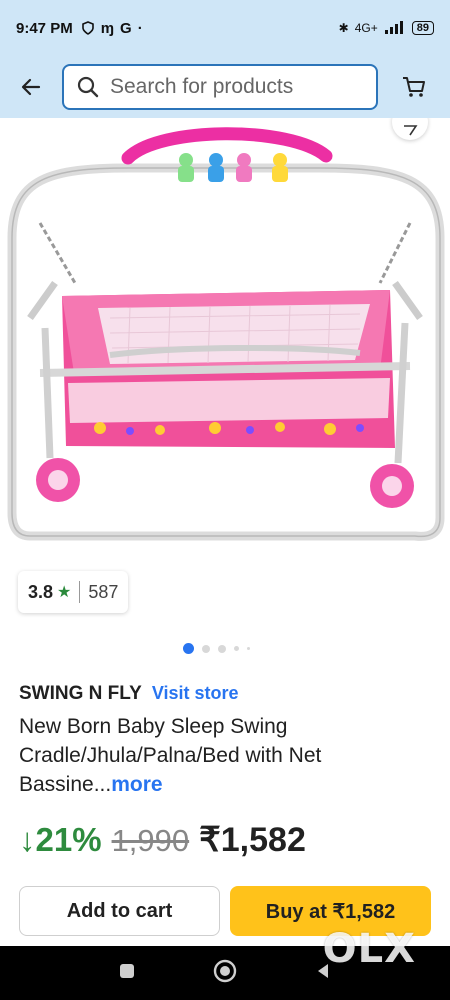 The height and width of the screenshot is (1000, 450). I want to click on g-icon: G, so click(126, 28).